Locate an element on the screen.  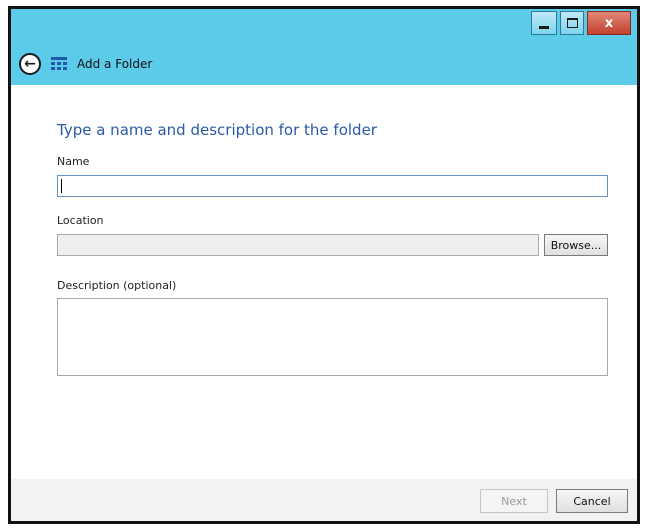
window-title: Add a Folder is located at coordinates (115, 64).